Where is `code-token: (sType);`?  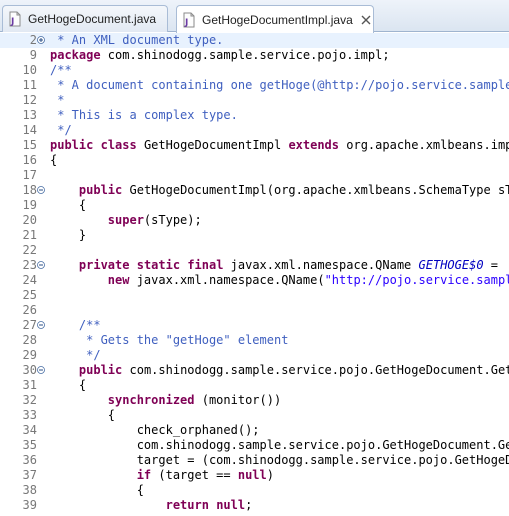
code-token: (sType); is located at coordinates (172, 220).